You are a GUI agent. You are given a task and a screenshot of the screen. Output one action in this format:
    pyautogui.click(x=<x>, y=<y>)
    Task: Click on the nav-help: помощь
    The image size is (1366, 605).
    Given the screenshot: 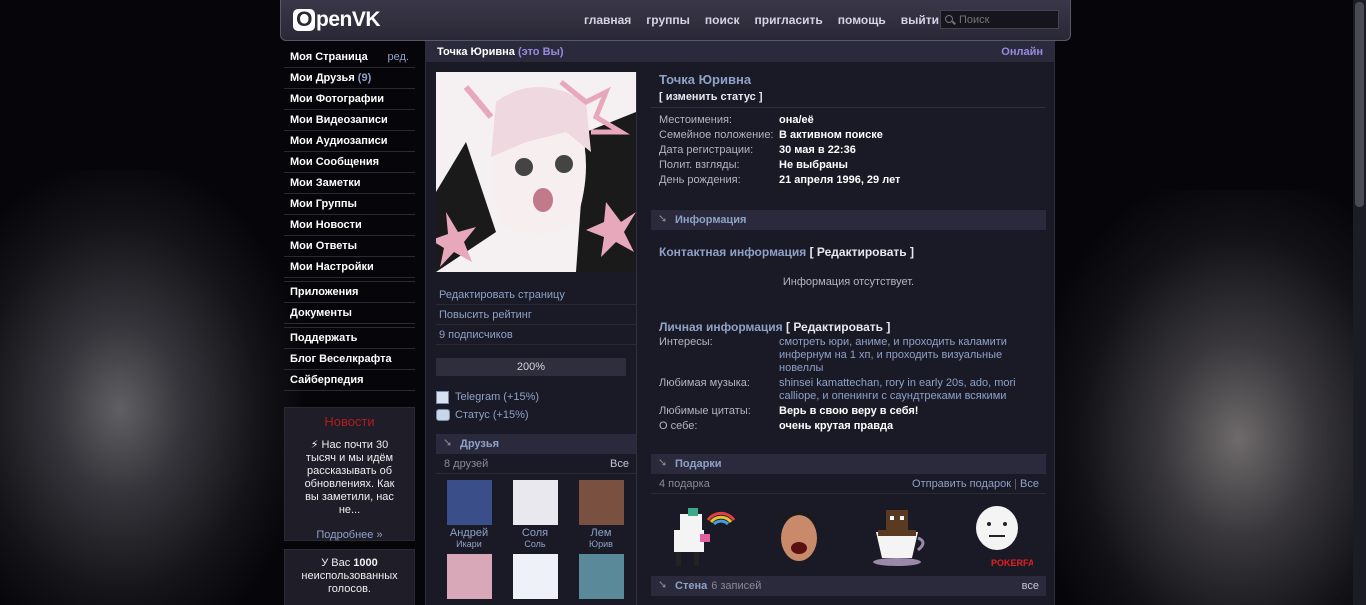 What is the action you would take?
    pyautogui.click(x=862, y=20)
    